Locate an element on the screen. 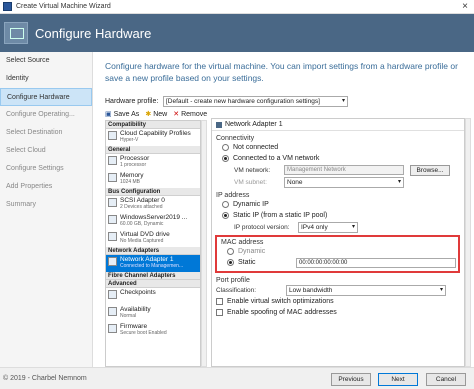  next-button: Next is located at coordinates (398, 379).